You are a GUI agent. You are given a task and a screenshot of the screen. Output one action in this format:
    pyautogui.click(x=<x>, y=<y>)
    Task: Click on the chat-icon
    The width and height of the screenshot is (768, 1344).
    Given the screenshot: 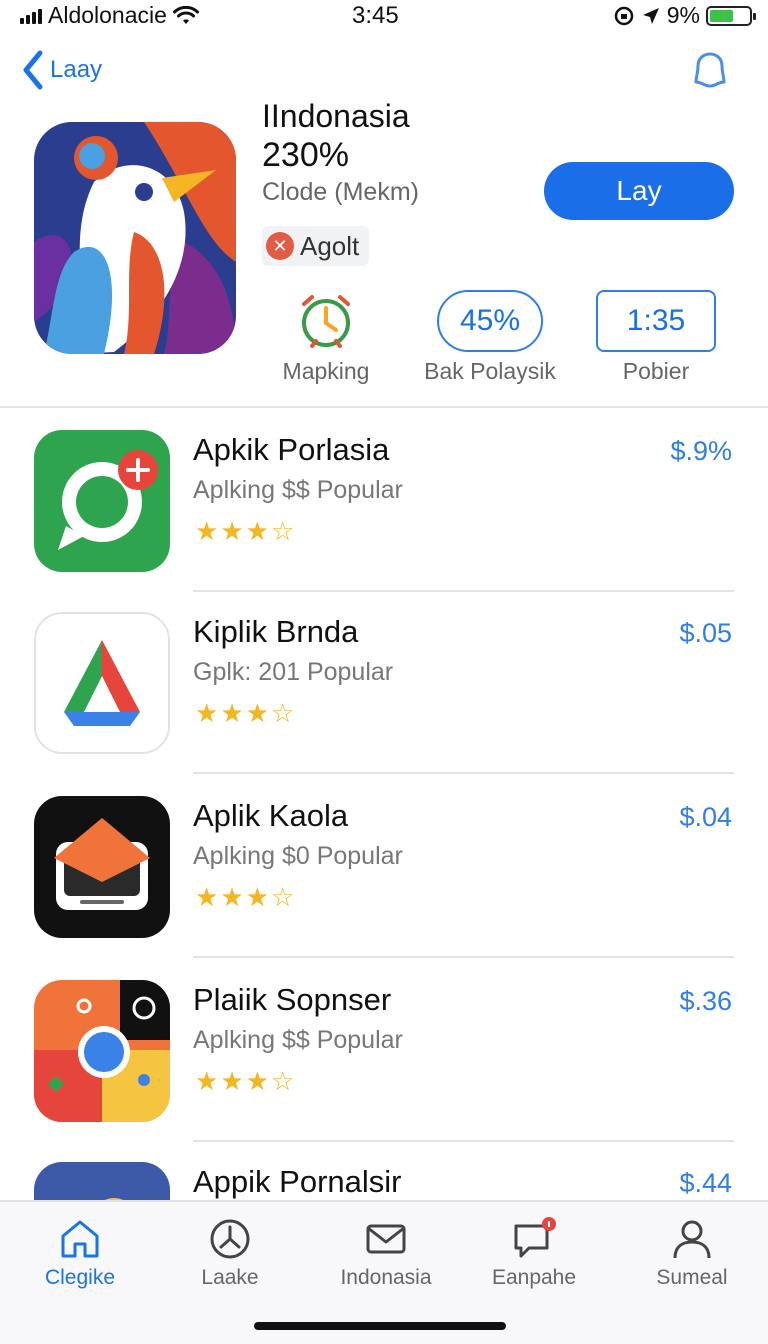 What is the action you would take?
    pyautogui.click(x=535, y=1237)
    